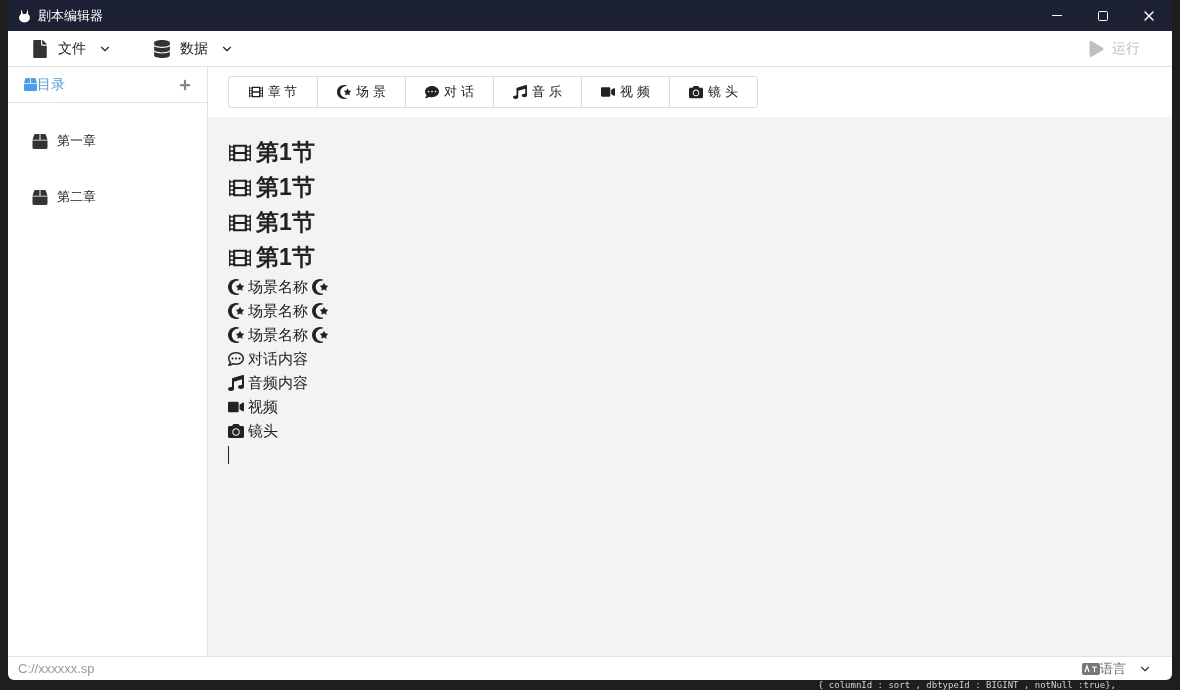  Describe the element at coordinates (625, 92) in the screenshot. I see `toolbar-button: 视 频` at that location.